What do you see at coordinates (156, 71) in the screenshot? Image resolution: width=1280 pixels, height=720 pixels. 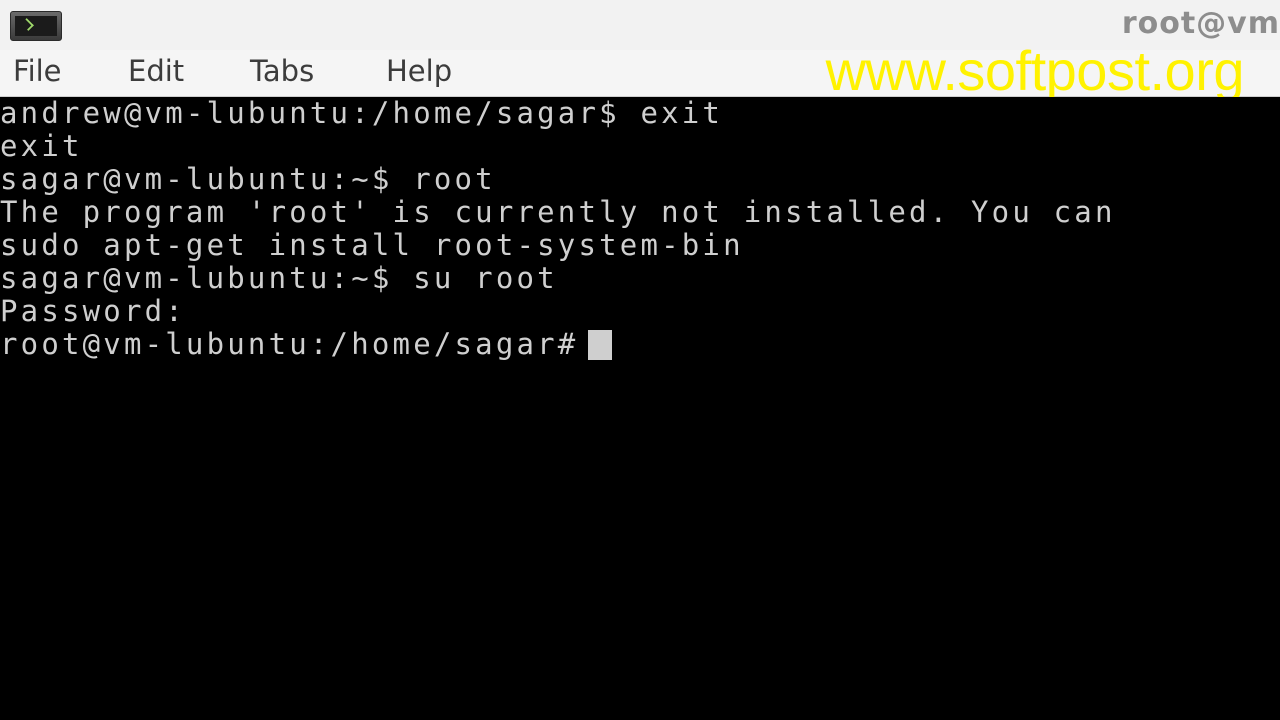 I see `menu-edit: Edit` at bounding box center [156, 71].